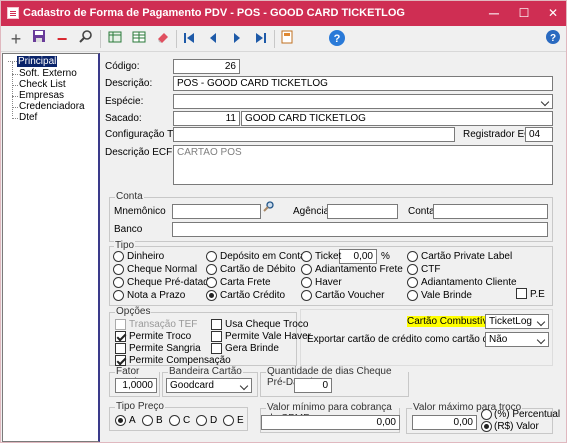 Image resolution: width=567 pixels, height=443 pixels. What do you see at coordinates (486, 414) in the screenshot?
I see `troco-percentual-radio` at bounding box center [486, 414].